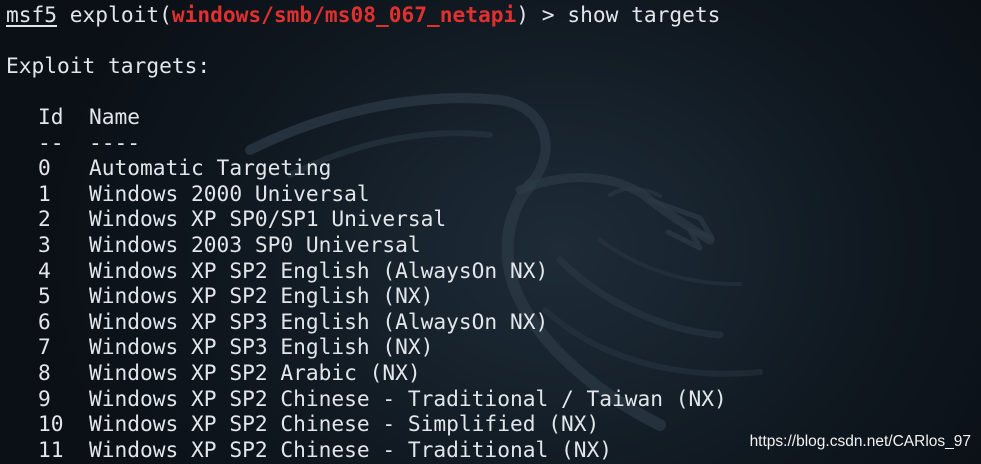 The width and height of the screenshot is (981, 464). I want to click on target-id: 3, so click(44, 244).